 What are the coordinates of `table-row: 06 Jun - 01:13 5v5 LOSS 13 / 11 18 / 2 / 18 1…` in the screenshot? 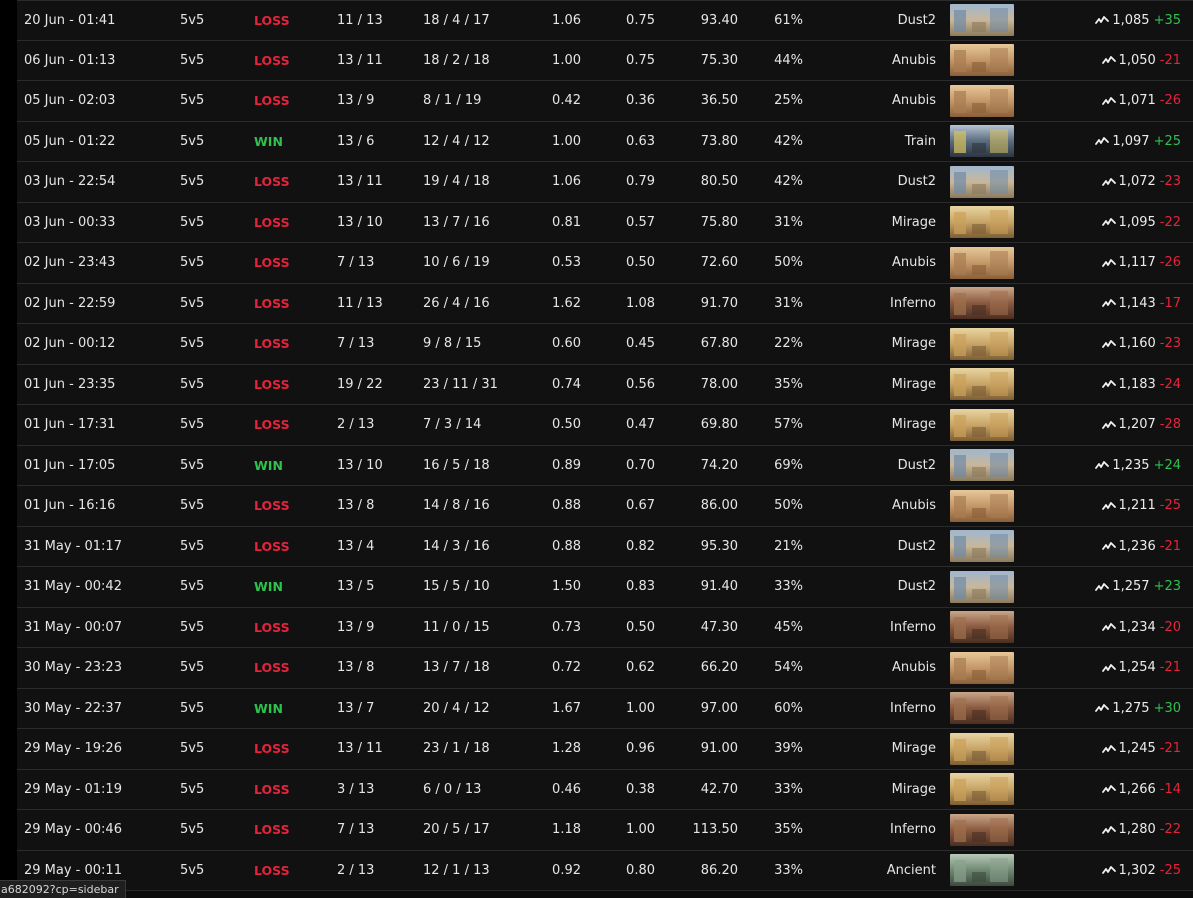 It's located at (605, 60).